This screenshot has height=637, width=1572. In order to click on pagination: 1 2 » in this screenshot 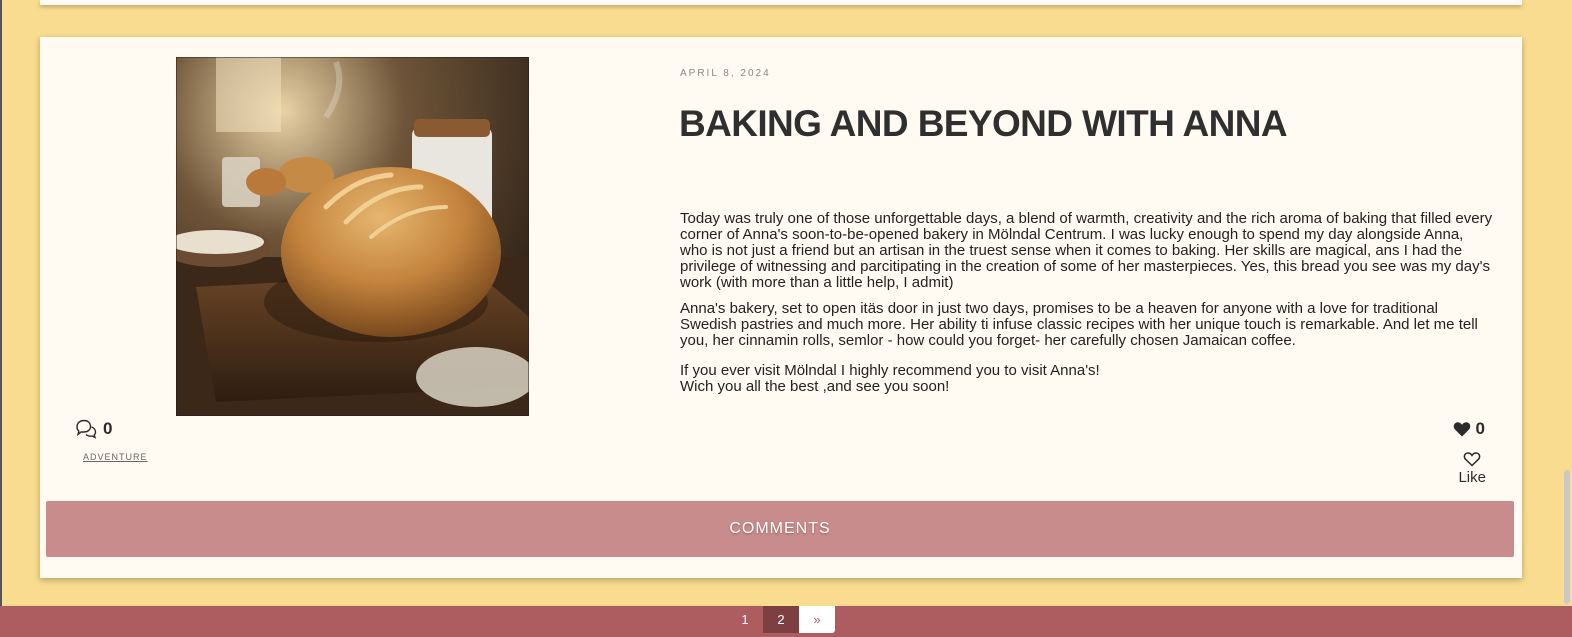, I will do `click(781, 619)`.